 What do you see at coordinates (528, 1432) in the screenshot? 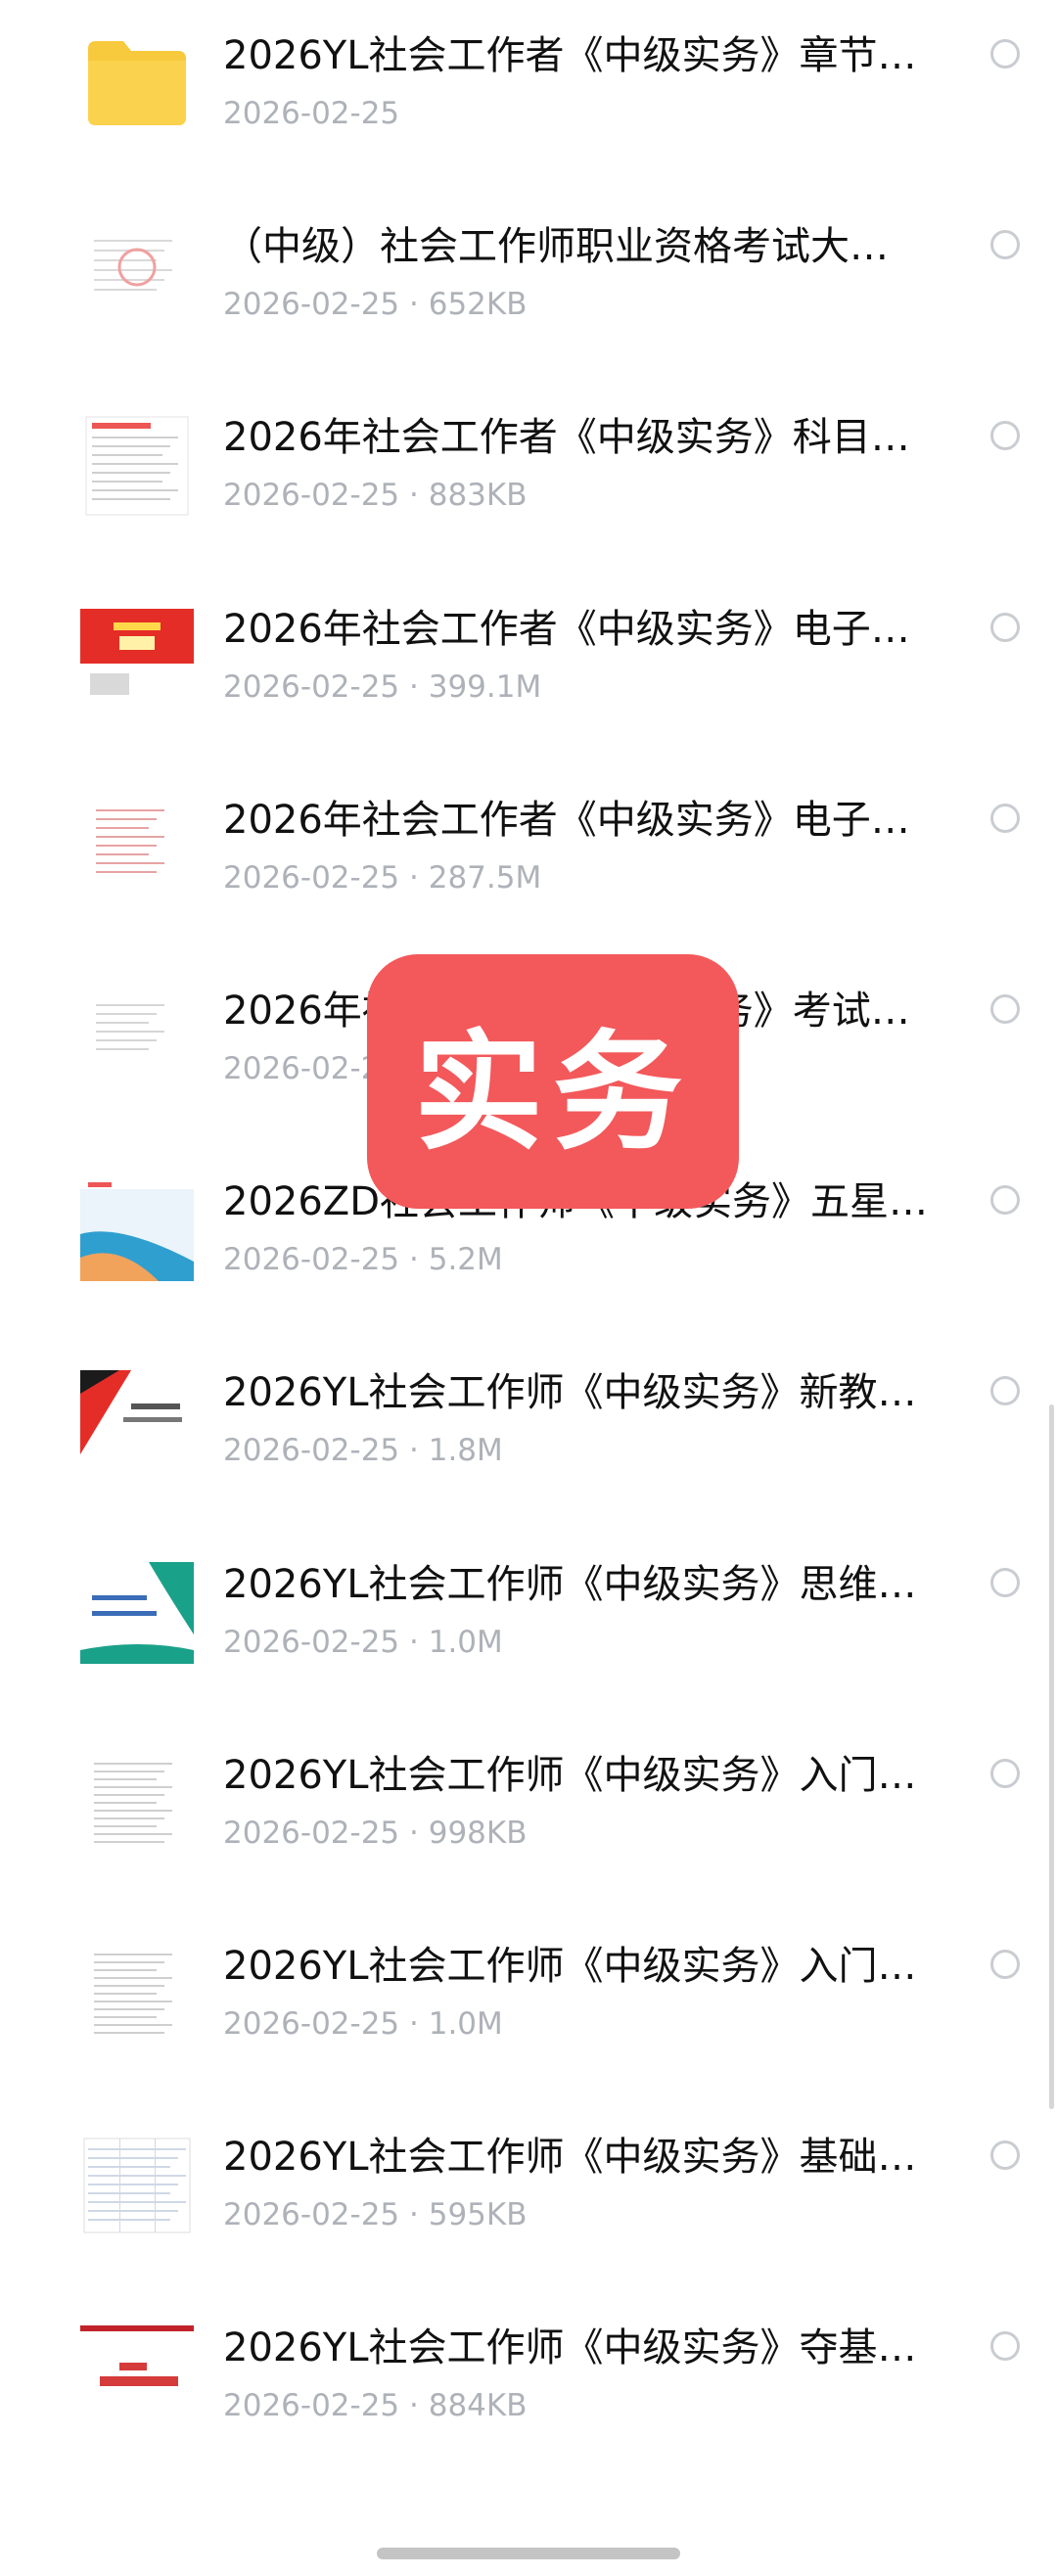
I see `file-row: 2026YL社会工作师《中级实务》新教… 2026-02-25 · 1.8M` at bounding box center [528, 1432].